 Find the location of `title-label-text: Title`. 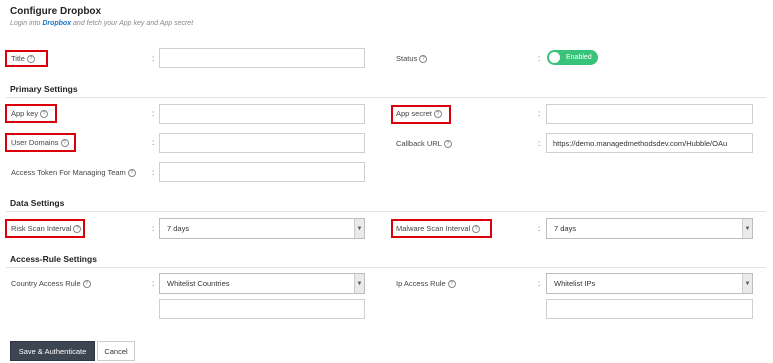

title-label-text: Title is located at coordinates (18, 58).